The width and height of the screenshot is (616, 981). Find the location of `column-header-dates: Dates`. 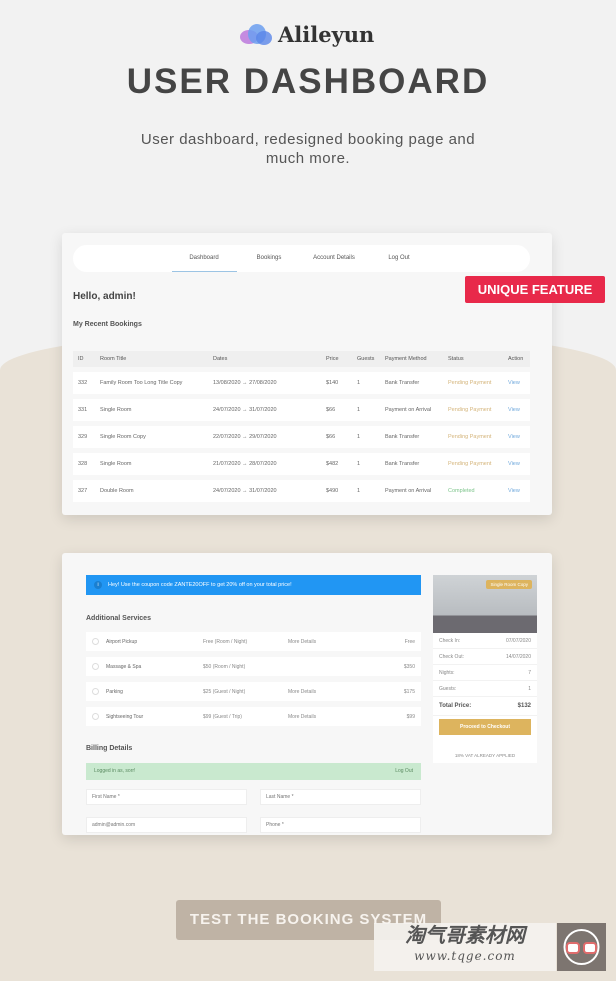

column-header-dates: Dates is located at coordinates (264, 359).